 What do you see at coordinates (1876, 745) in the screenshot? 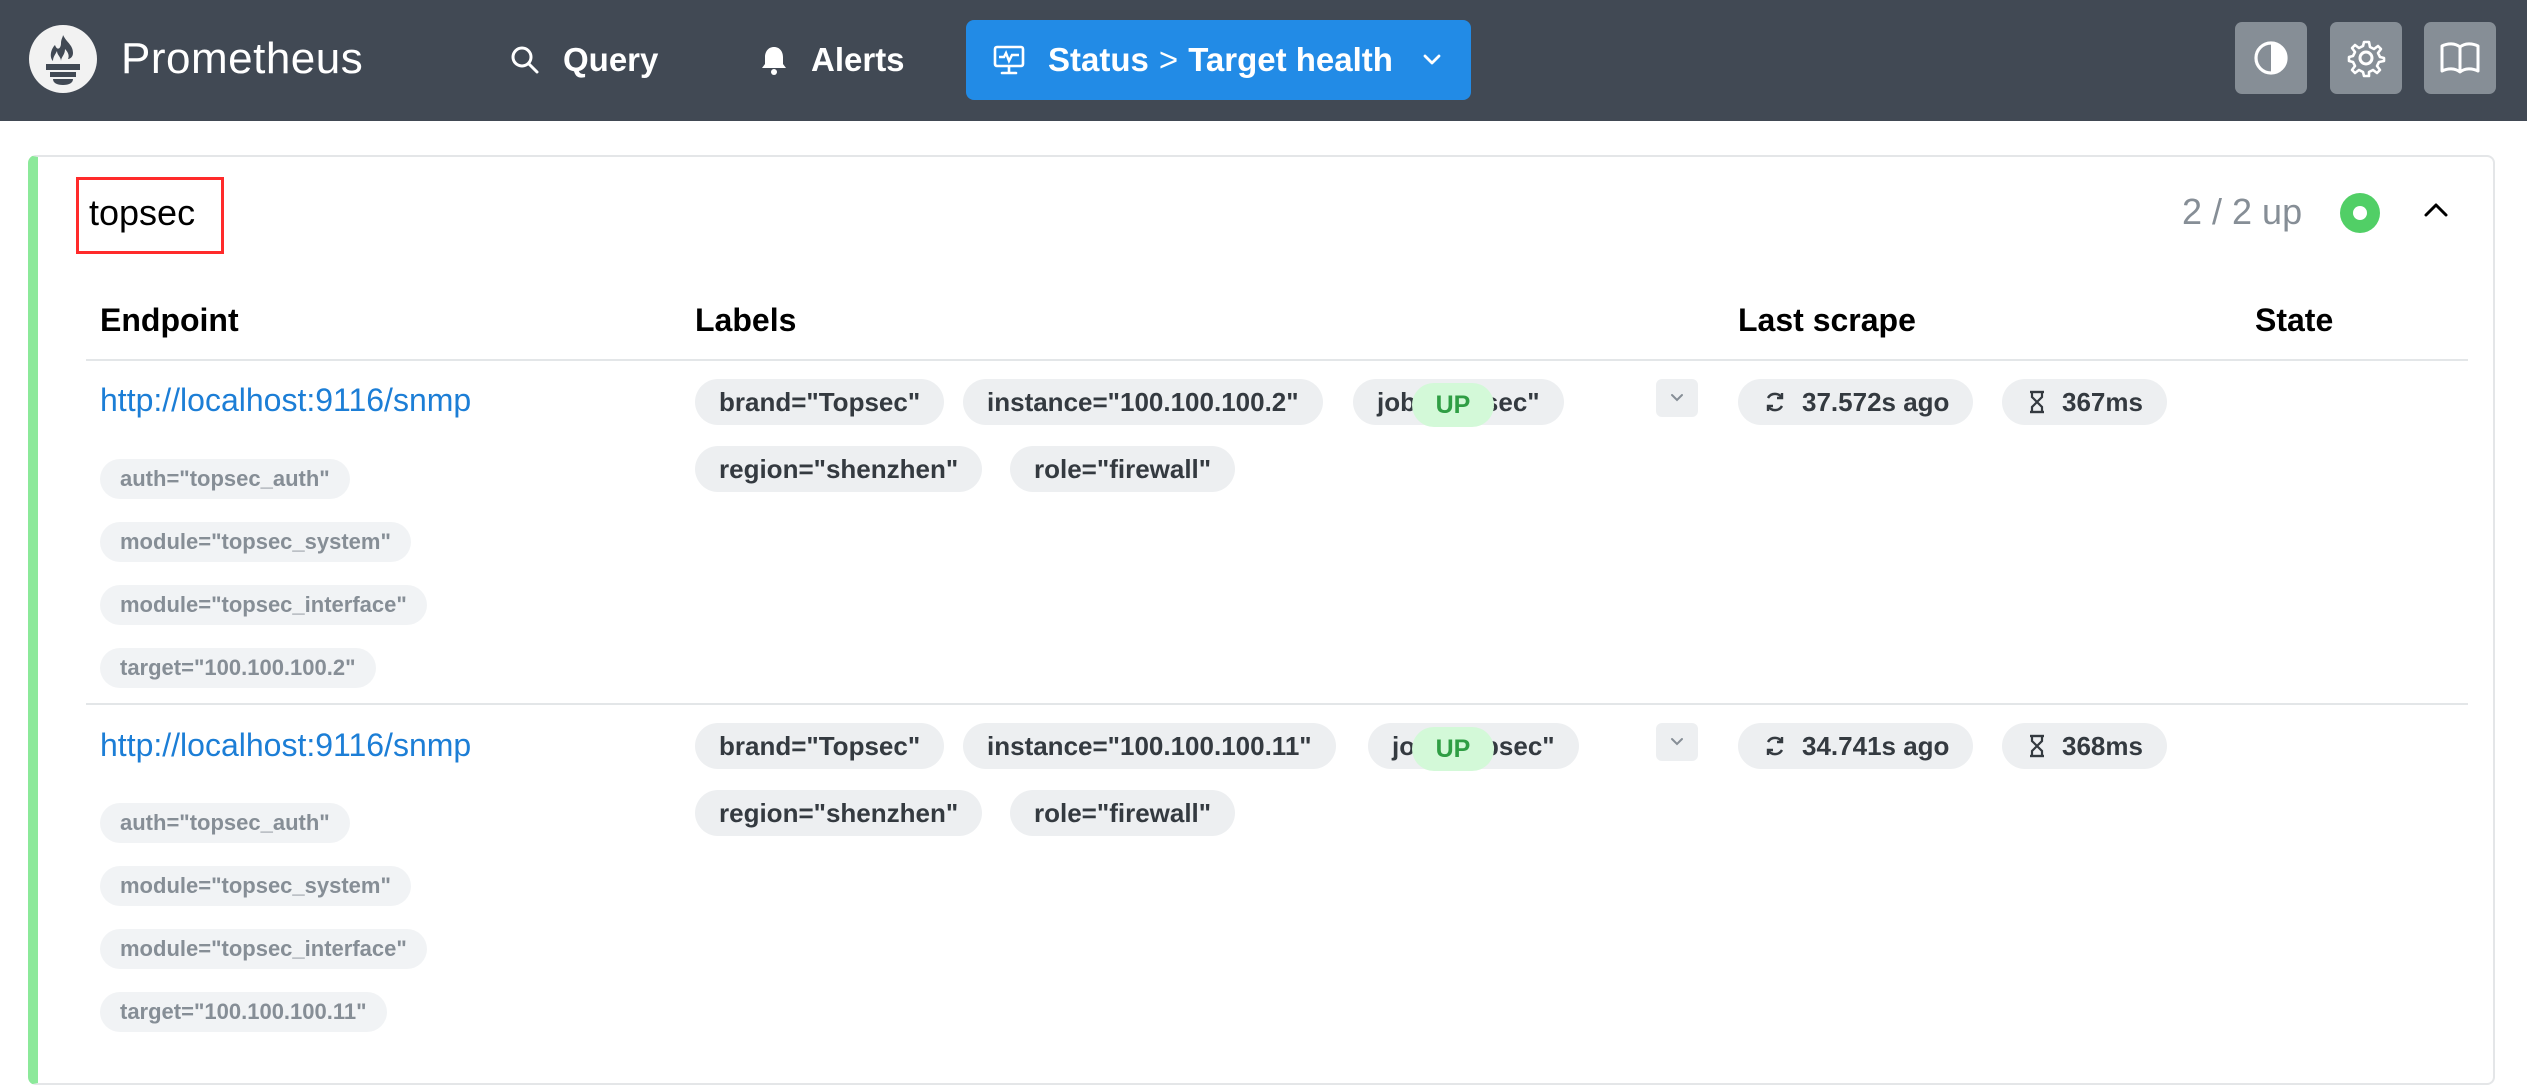
I see `last-scrape-value: 34.741s ago` at bounding box center [1876, 745].